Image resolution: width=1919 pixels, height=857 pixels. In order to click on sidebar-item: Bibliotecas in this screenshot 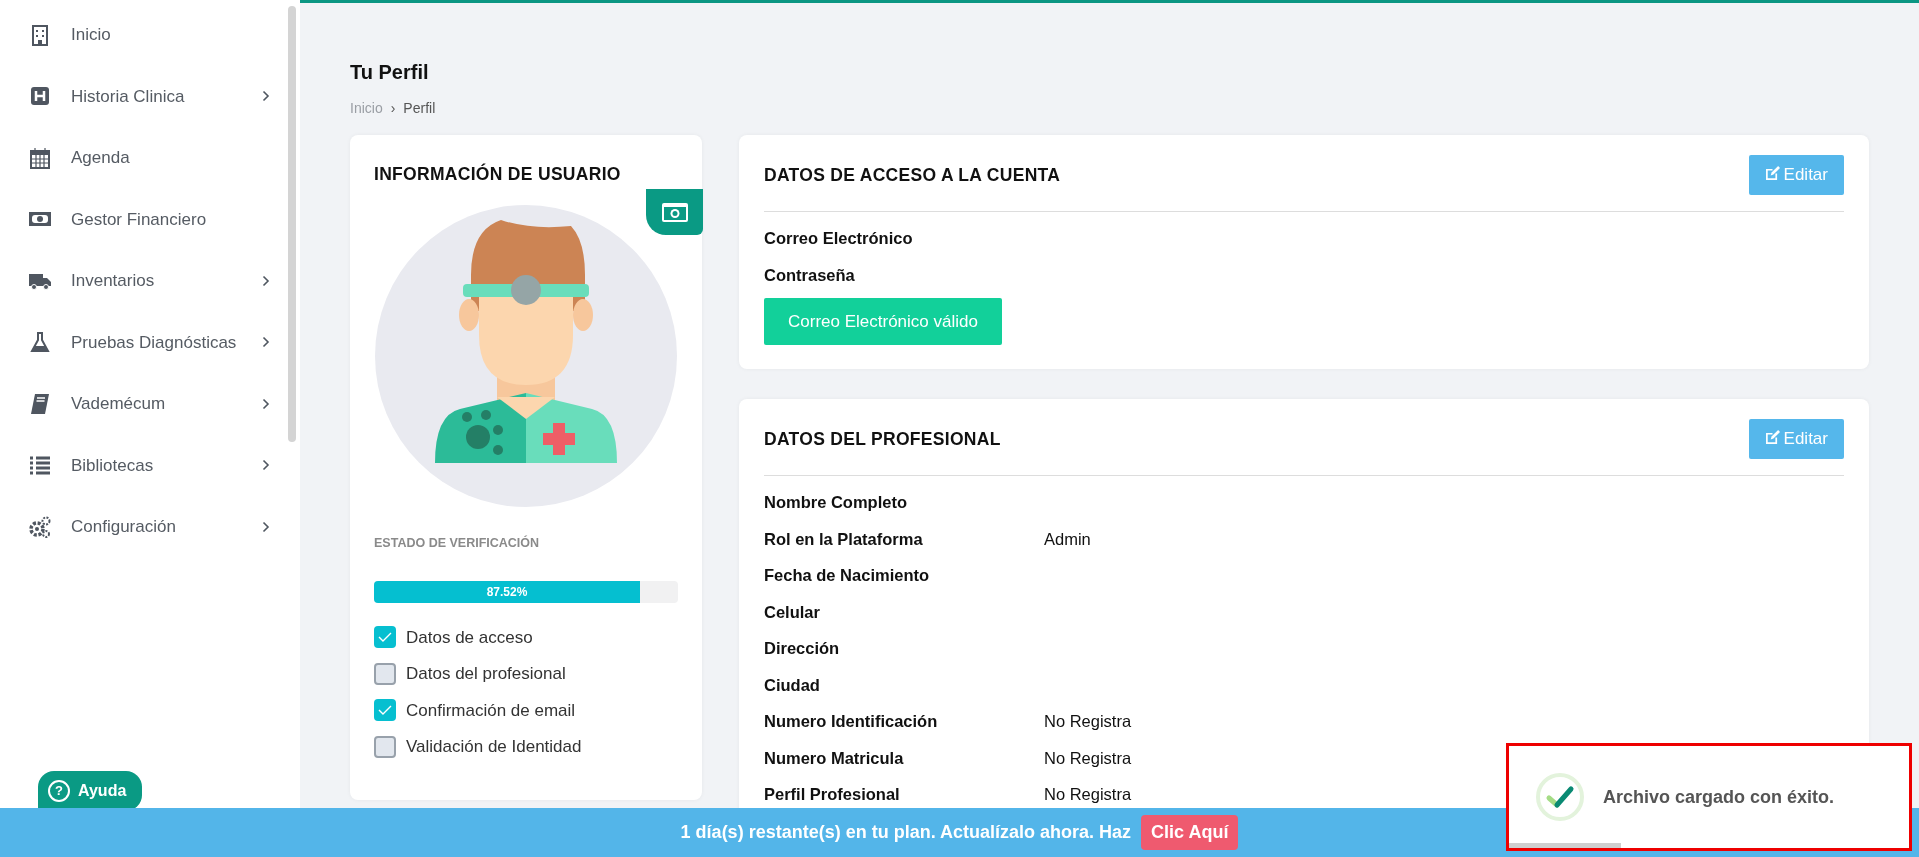, I will do `click(150, 465)`.